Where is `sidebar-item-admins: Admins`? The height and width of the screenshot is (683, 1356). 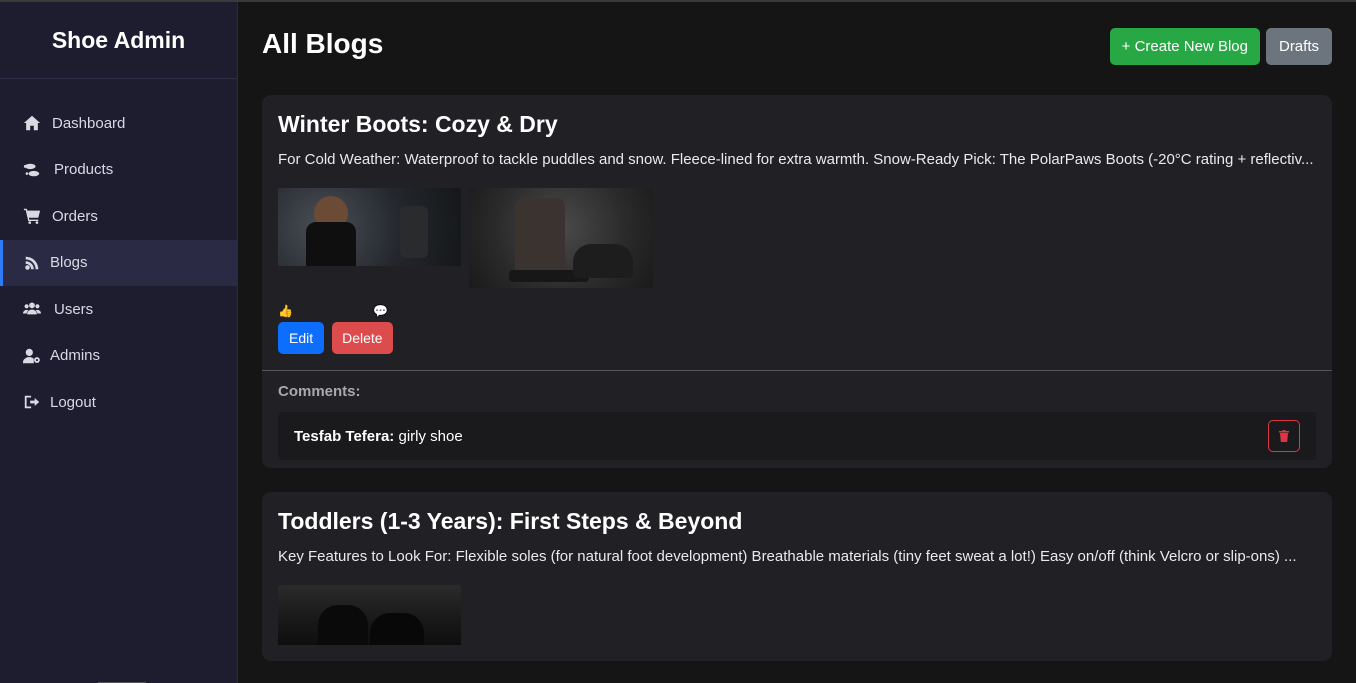 sidebar-item-admins: Admins is located at coordinates (118, 356).